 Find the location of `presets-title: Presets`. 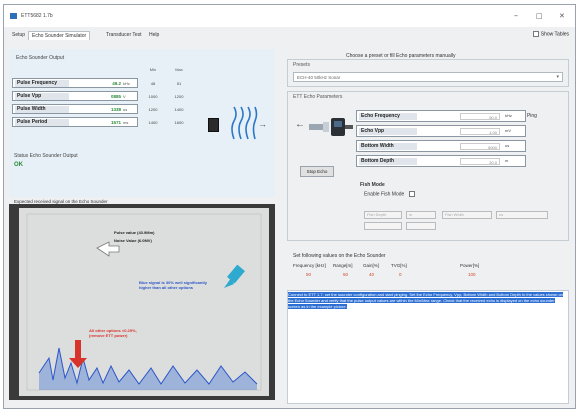

presets-title: Presets is located at coordinates (301, 65).